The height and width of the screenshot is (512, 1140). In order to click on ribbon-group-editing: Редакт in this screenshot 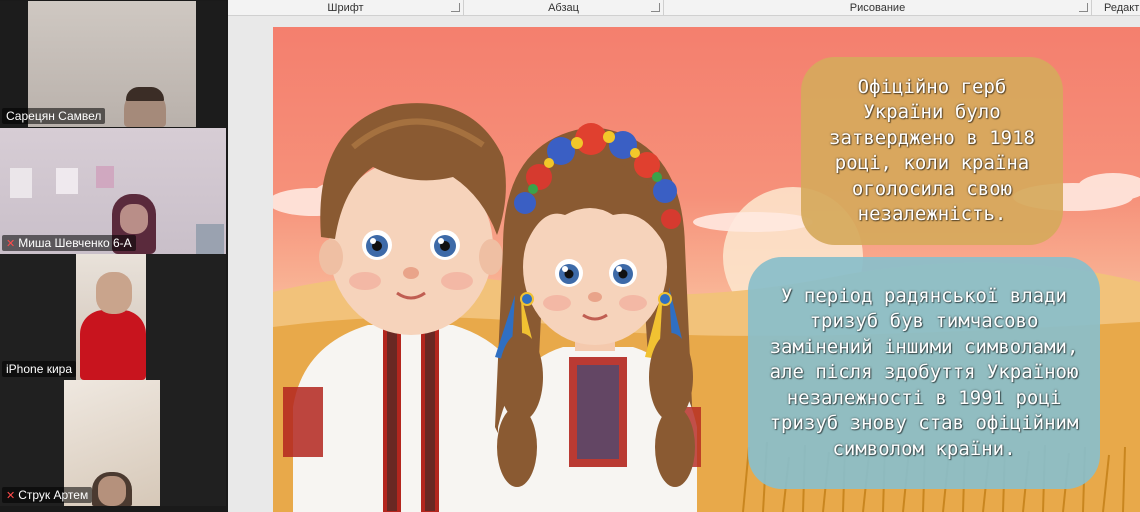, I will do `click(1116, 8)`.